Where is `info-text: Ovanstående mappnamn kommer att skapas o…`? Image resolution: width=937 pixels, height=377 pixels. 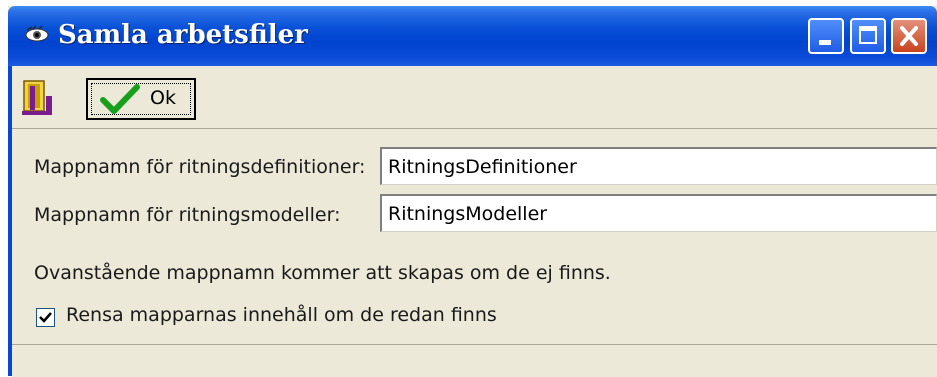
info-text: Ovanstående mappnamn kommer att skapas o… is located at coordinates (322, 273).